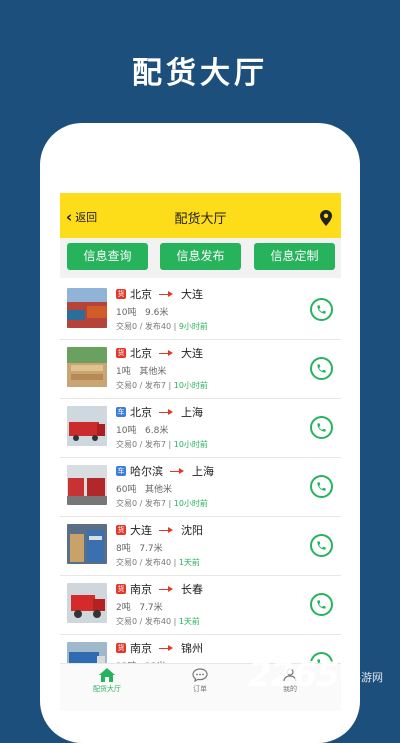  Describe the element at coordinates (107, 689) in the screenshot. I see `tab-label: 配货大厅` at that location.